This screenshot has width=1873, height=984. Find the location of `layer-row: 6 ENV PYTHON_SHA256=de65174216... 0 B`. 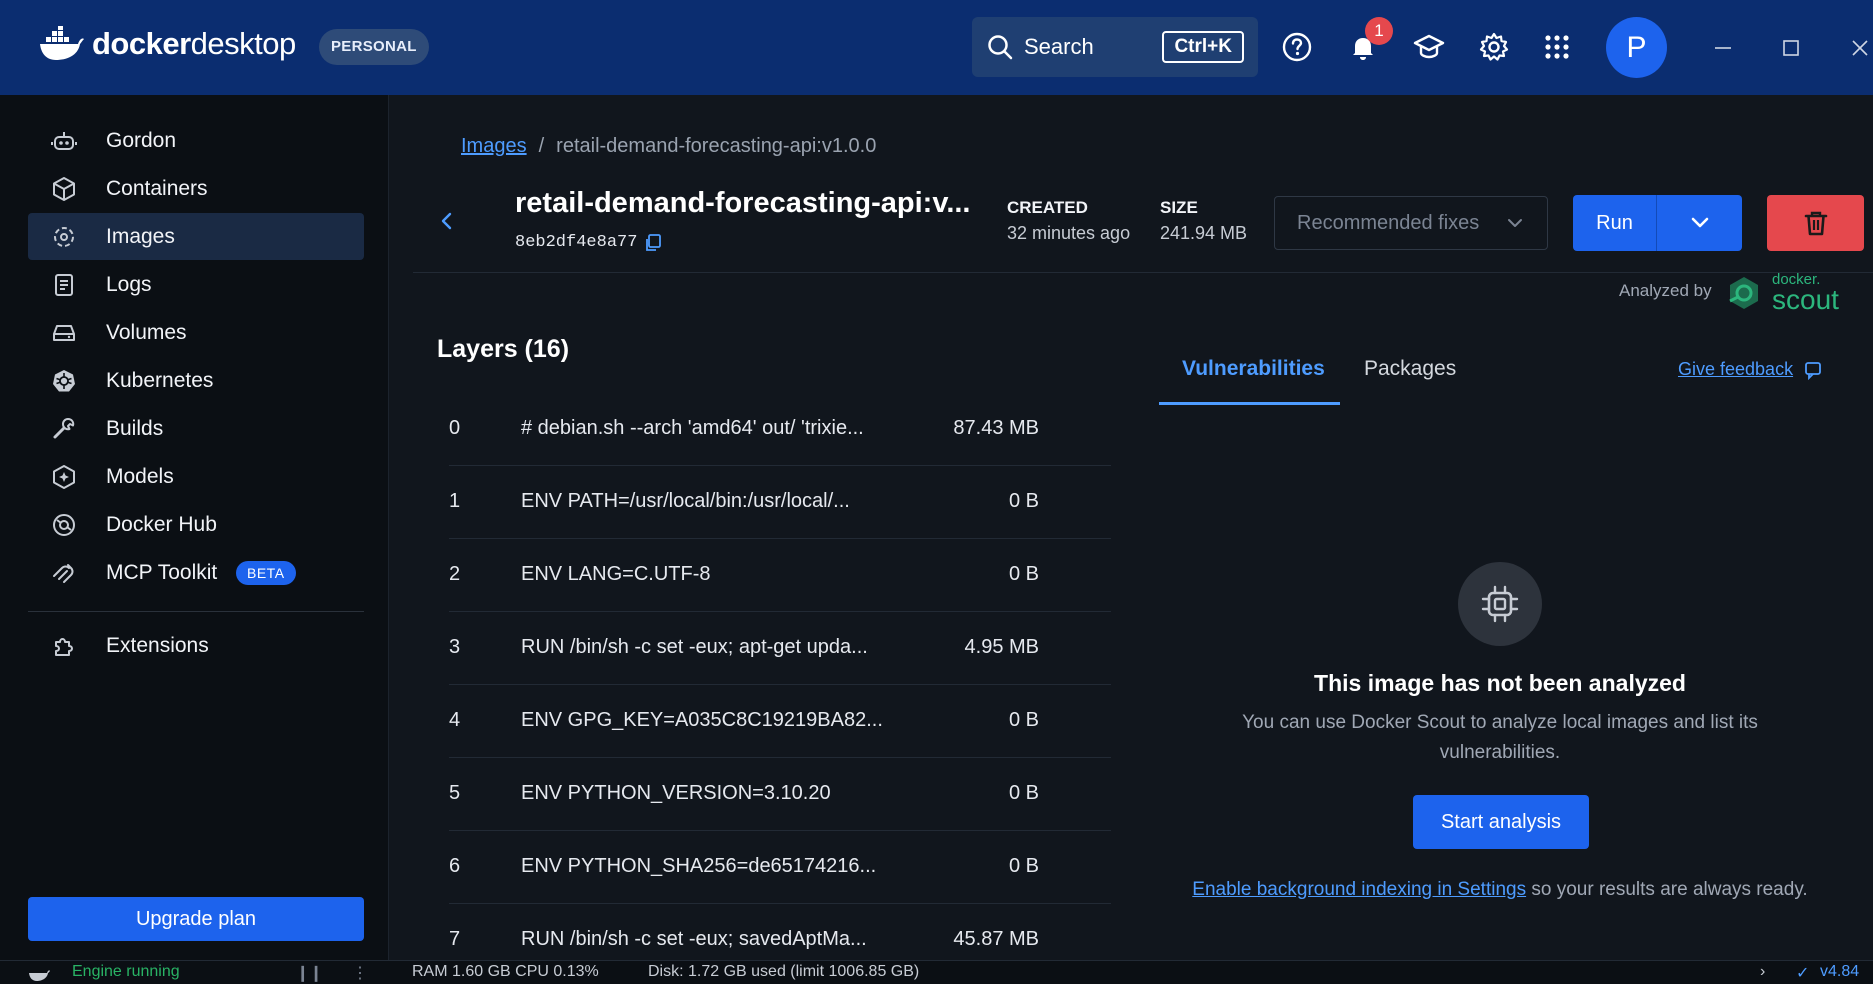

layer-row: 6 ENV PYTHON_SHA256=de65174216... 0 B is located at coordinates (780, 867).